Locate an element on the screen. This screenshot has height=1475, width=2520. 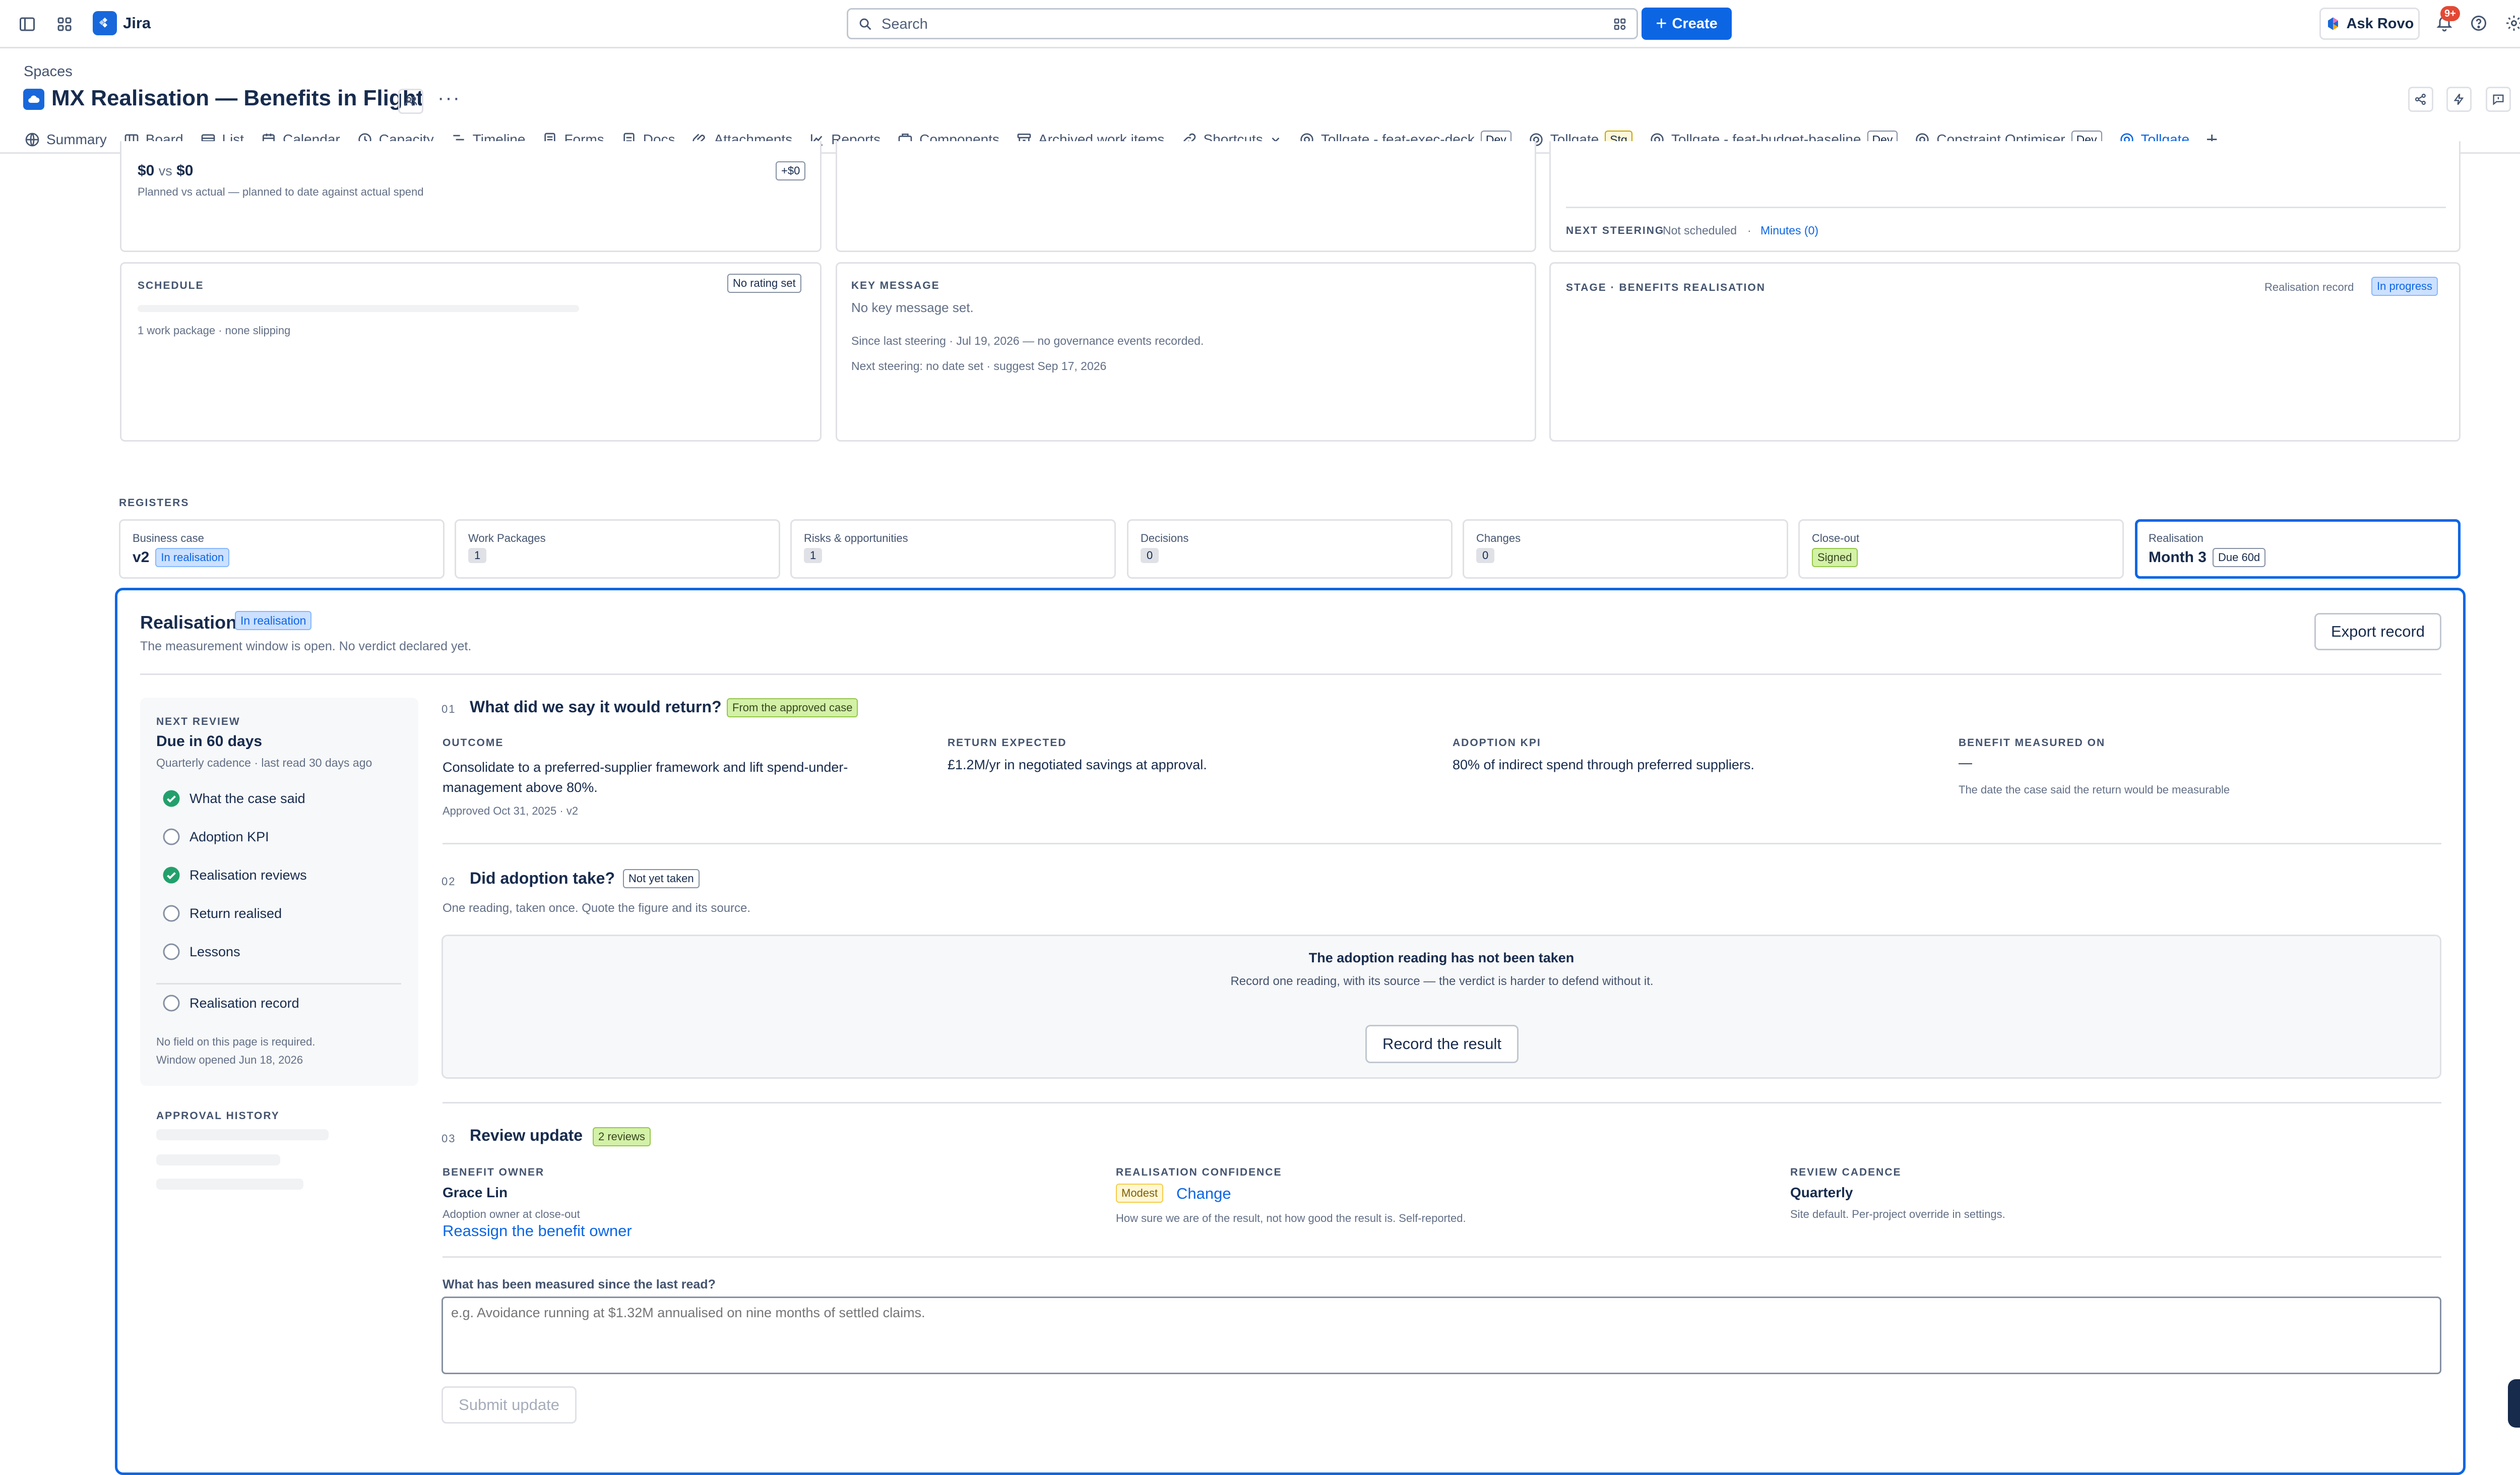
register-risks-opportunities: Risks & opportunities 1 is located at coordinates (953, 549).